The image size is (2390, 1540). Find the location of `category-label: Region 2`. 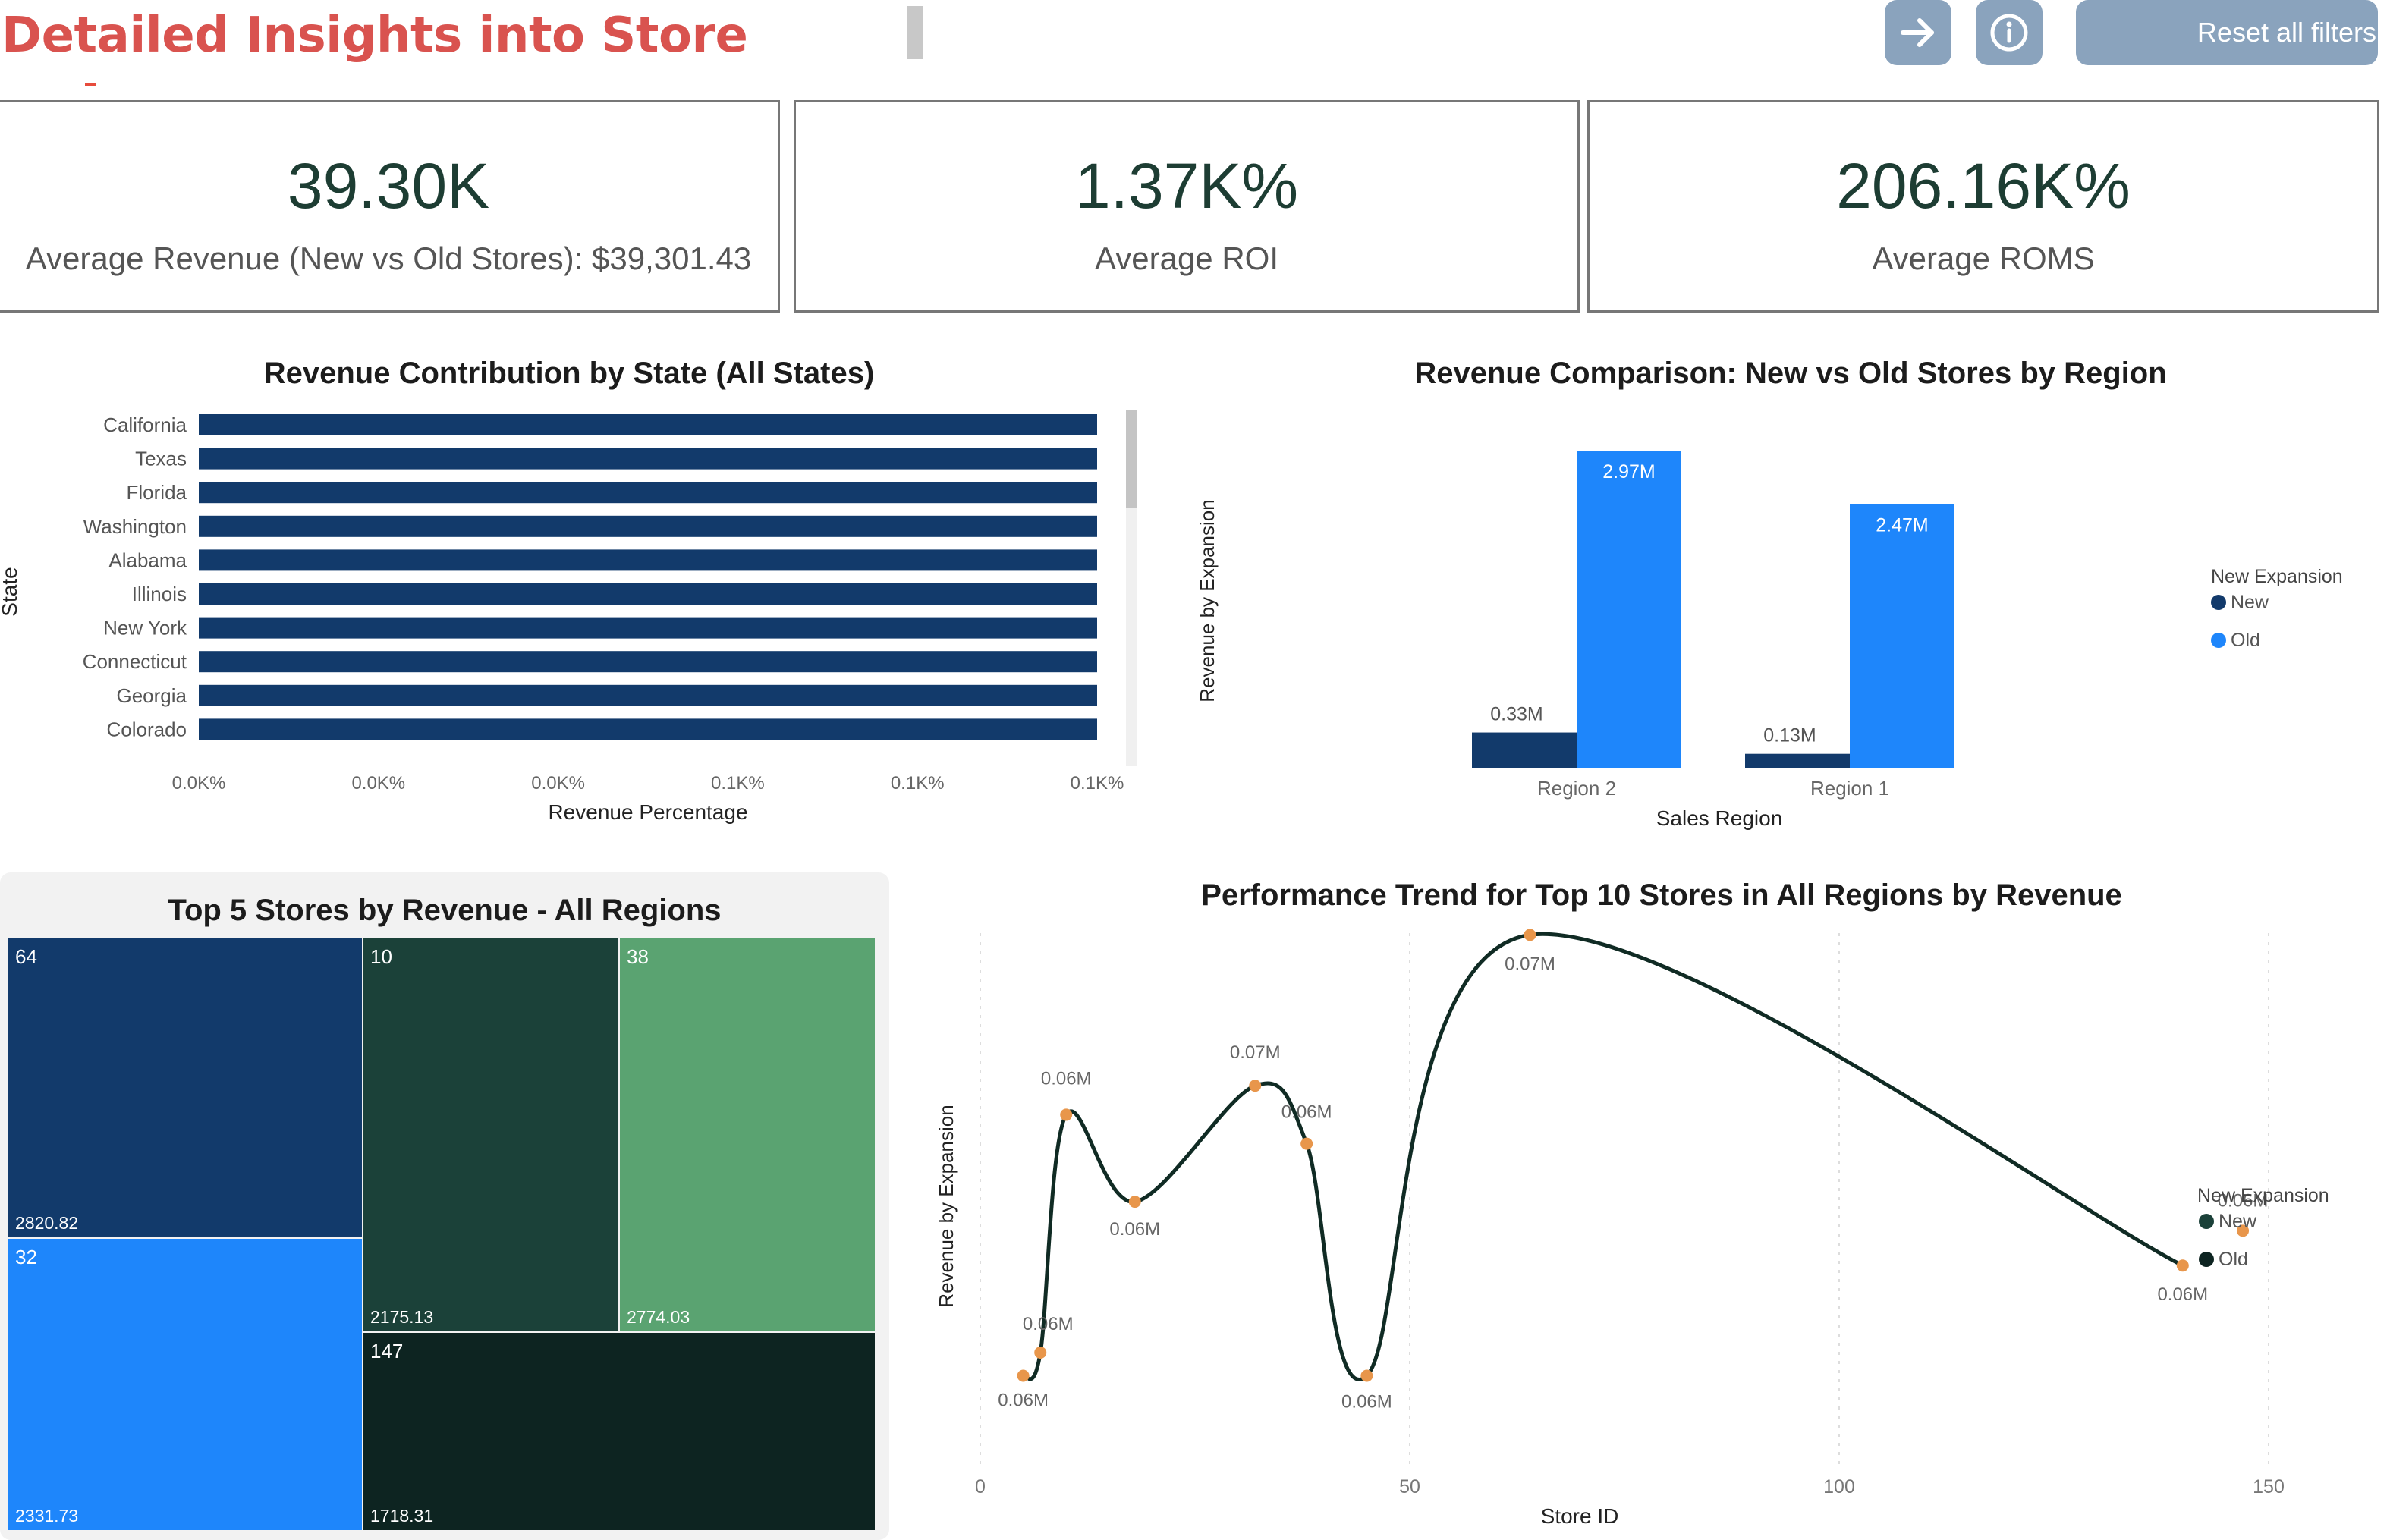

category-label: Region 2 is located at coordinates (1576, 788).